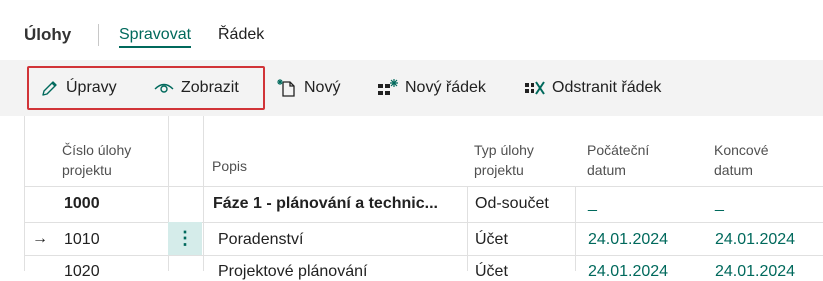 The width and height of the screenshot is (823, 281). What do you see at coordinates (229, 166) in the screenshot?
I see `column-header-description: Popis` at bounding box center [229, 166].